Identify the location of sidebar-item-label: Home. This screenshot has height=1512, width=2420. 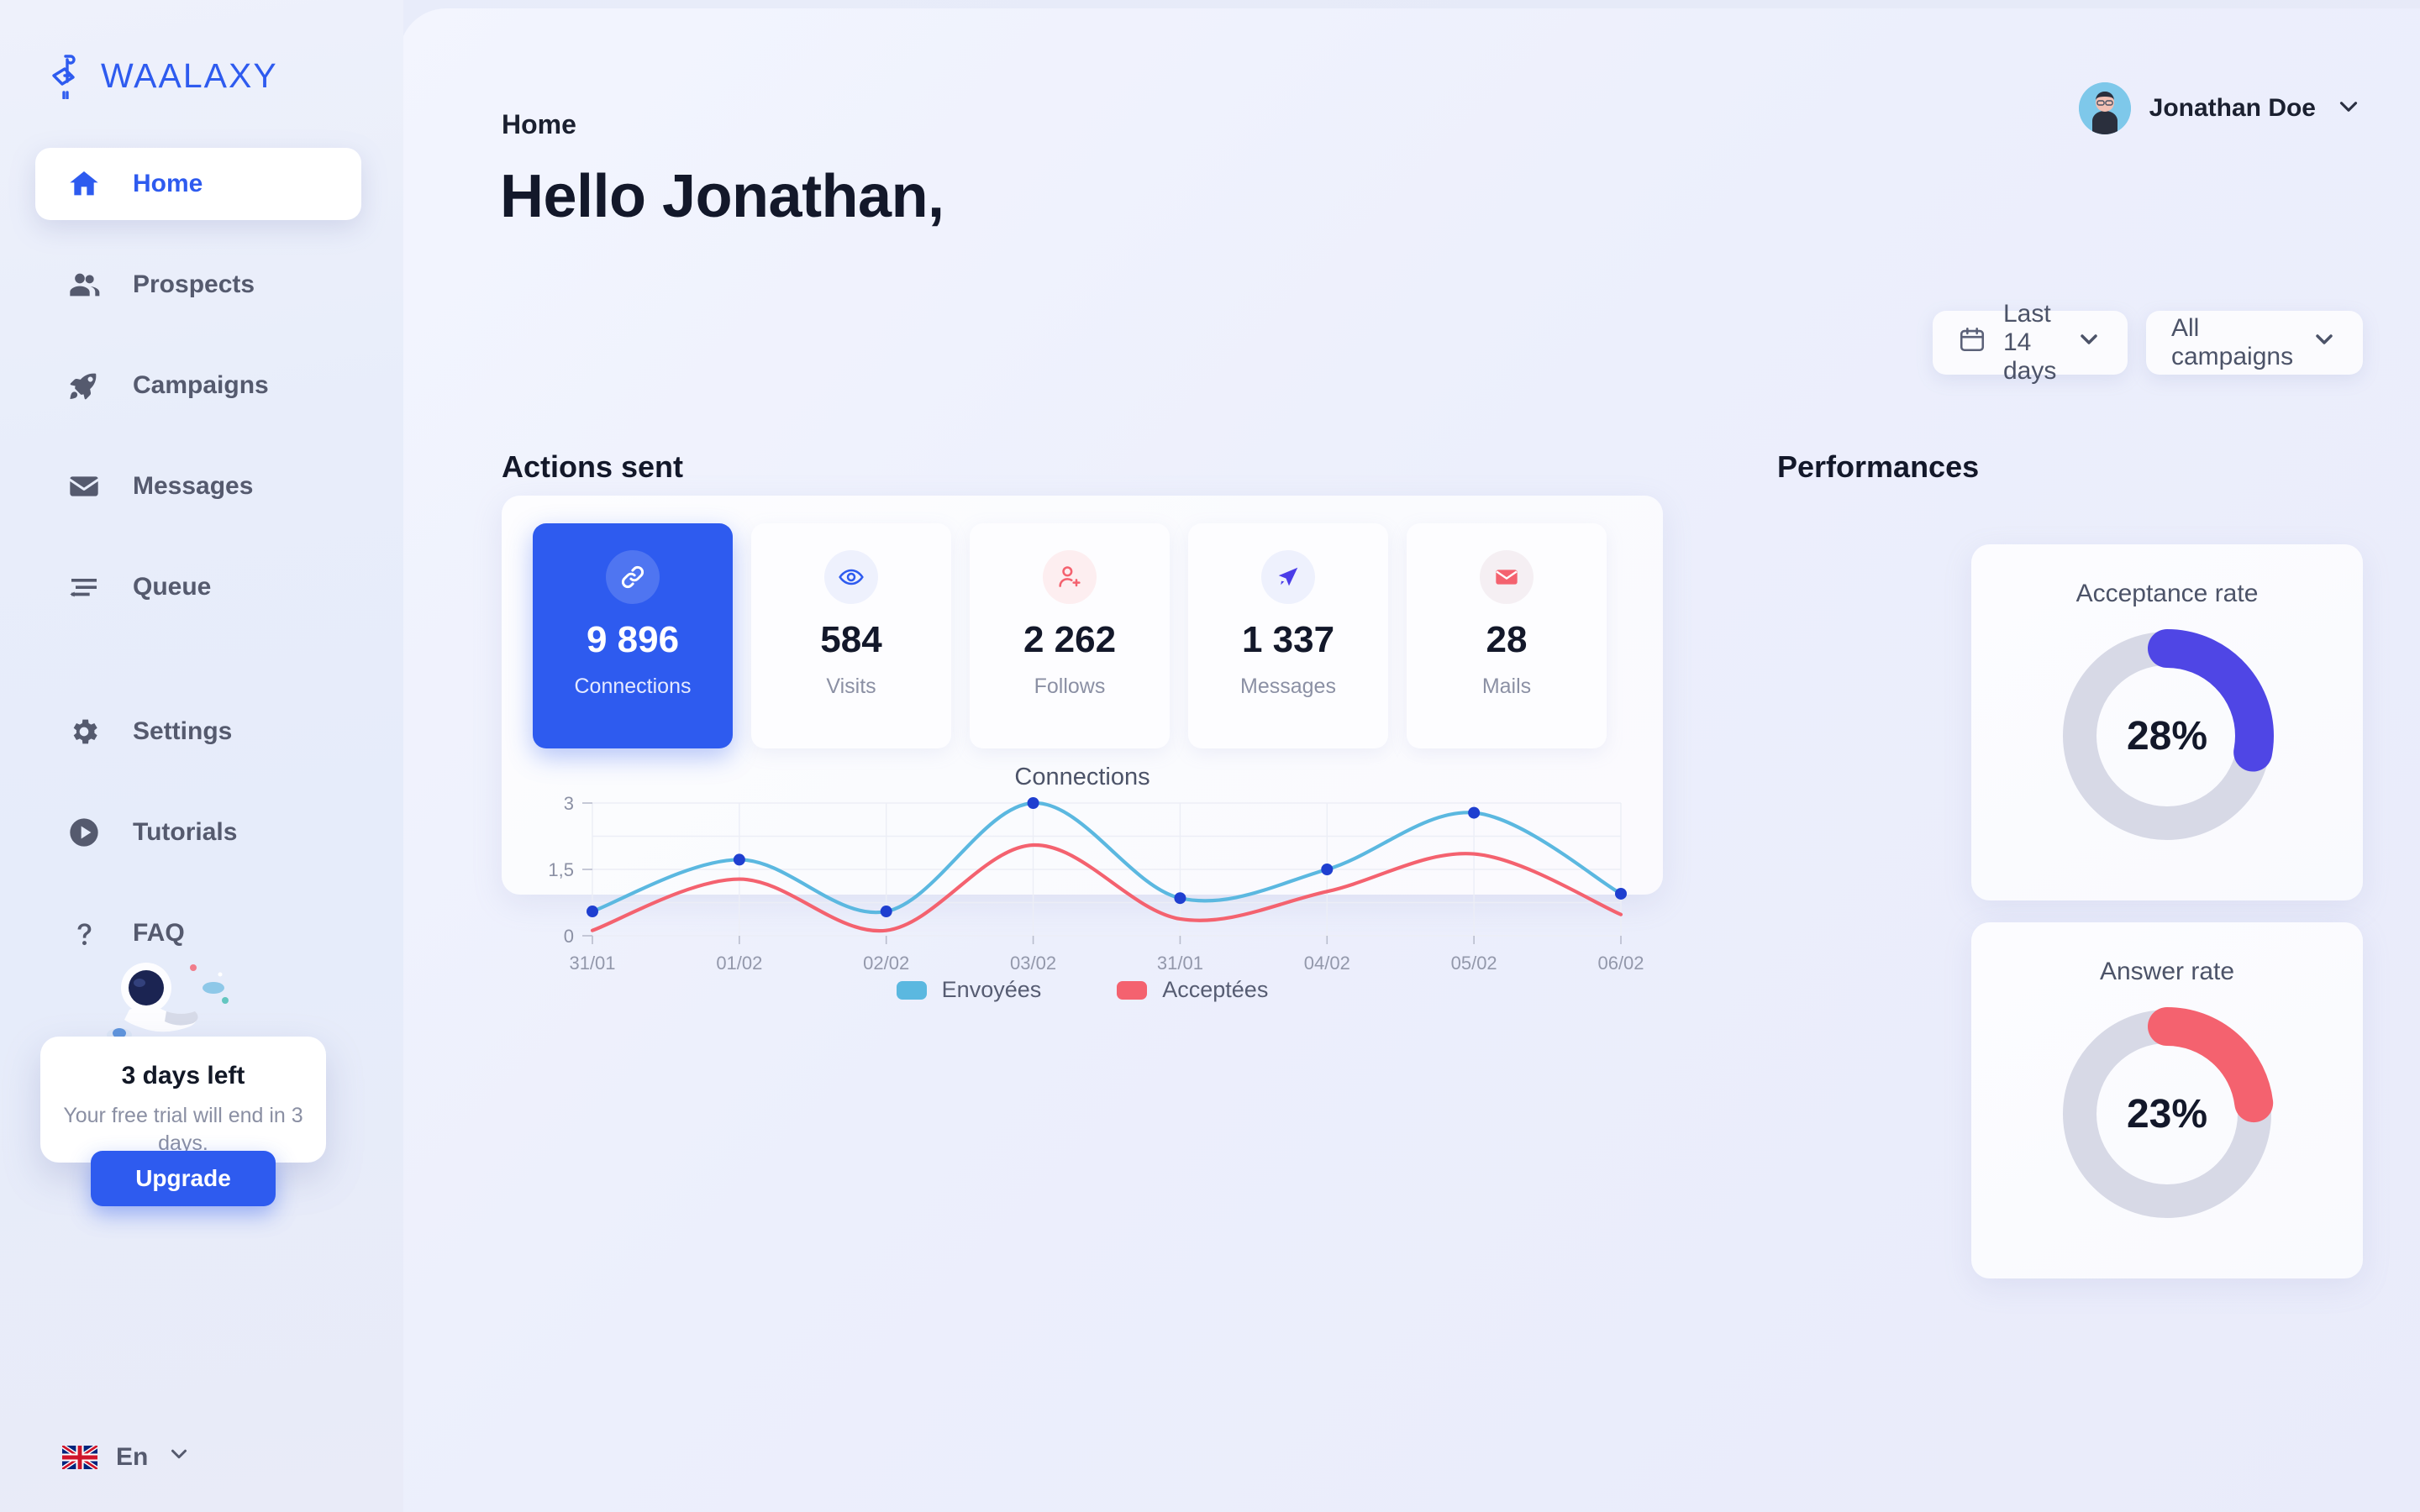
(168, 183).